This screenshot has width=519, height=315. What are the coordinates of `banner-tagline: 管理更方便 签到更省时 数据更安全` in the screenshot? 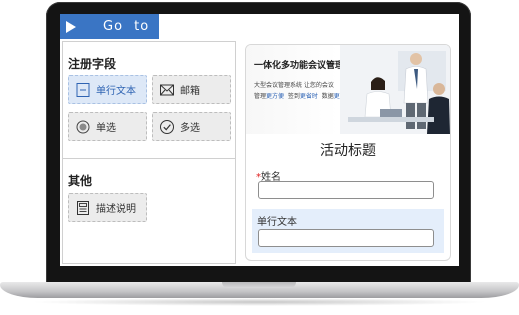 It's located at (303, 96).